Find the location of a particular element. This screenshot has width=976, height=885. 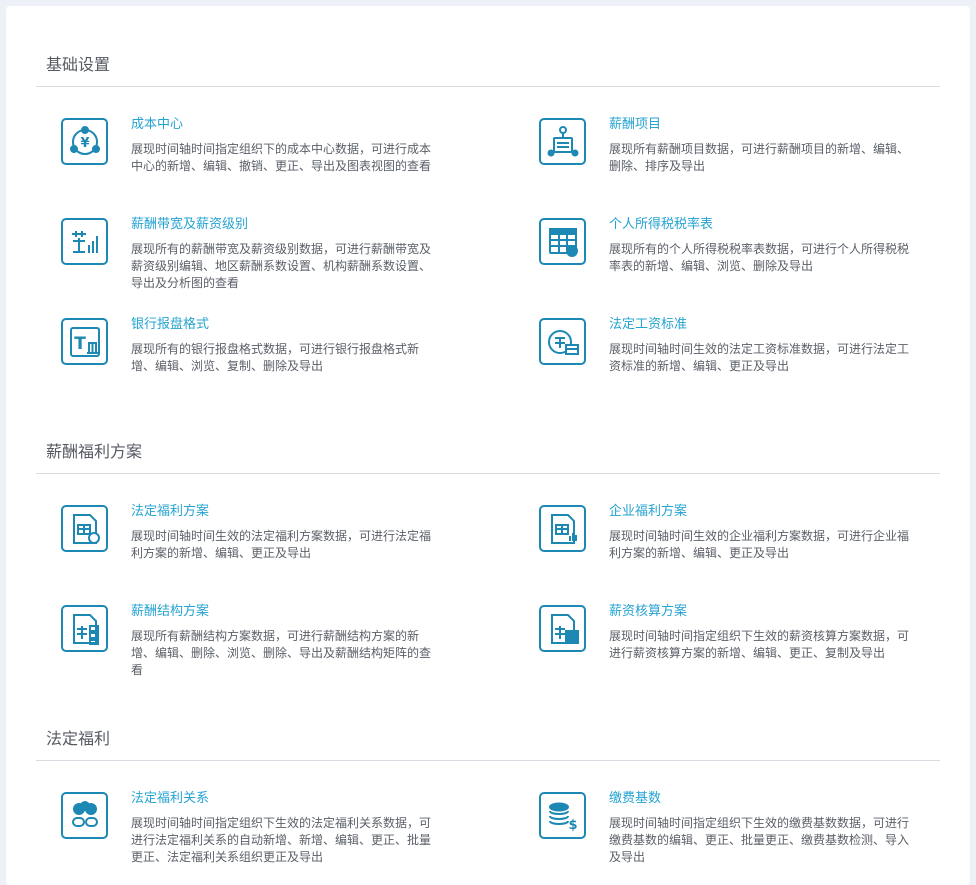

cost-center-icon: ¥ is located at coordinates (84, 141).